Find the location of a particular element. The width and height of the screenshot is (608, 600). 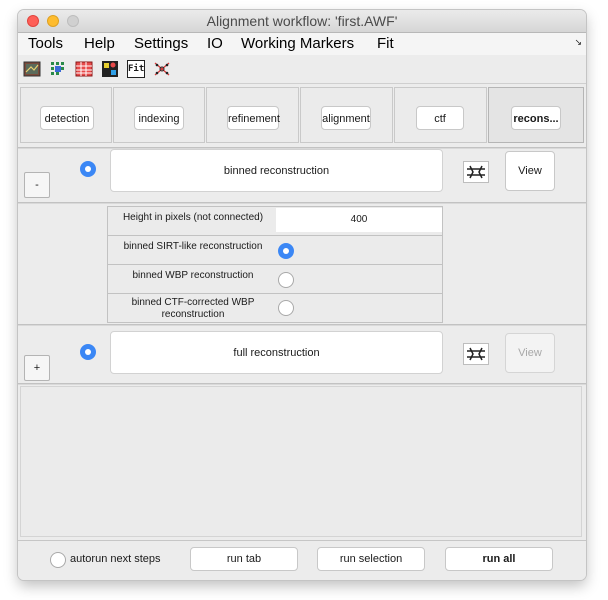

menu-overflow-arrow-icon: ↘ is located at coordinates (578, 42).